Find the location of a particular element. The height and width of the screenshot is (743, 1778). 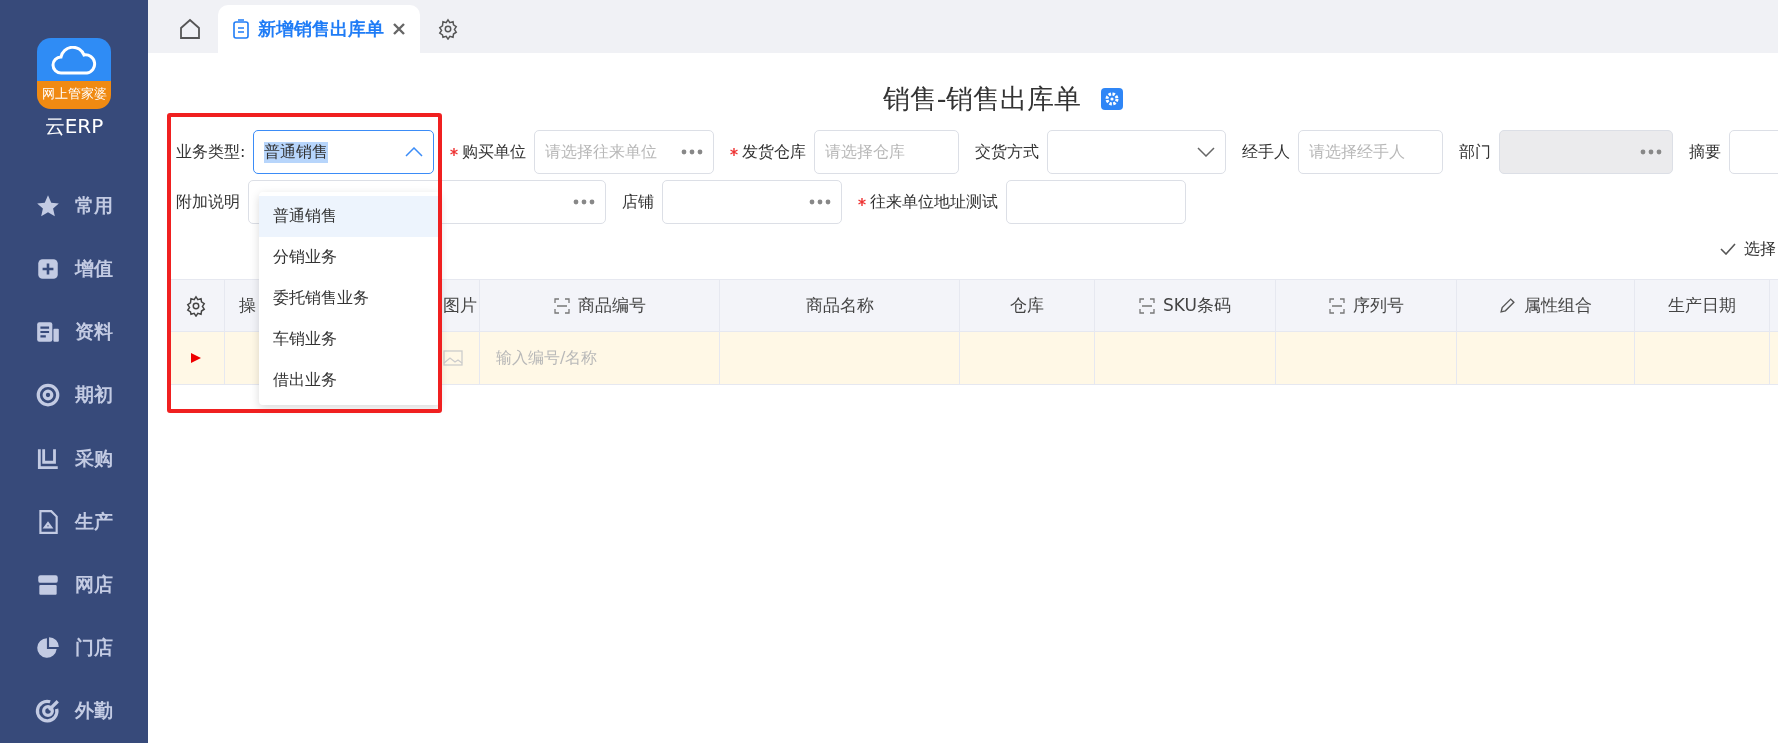

field-label: 购买单位 is located at coordinates (488, 152).